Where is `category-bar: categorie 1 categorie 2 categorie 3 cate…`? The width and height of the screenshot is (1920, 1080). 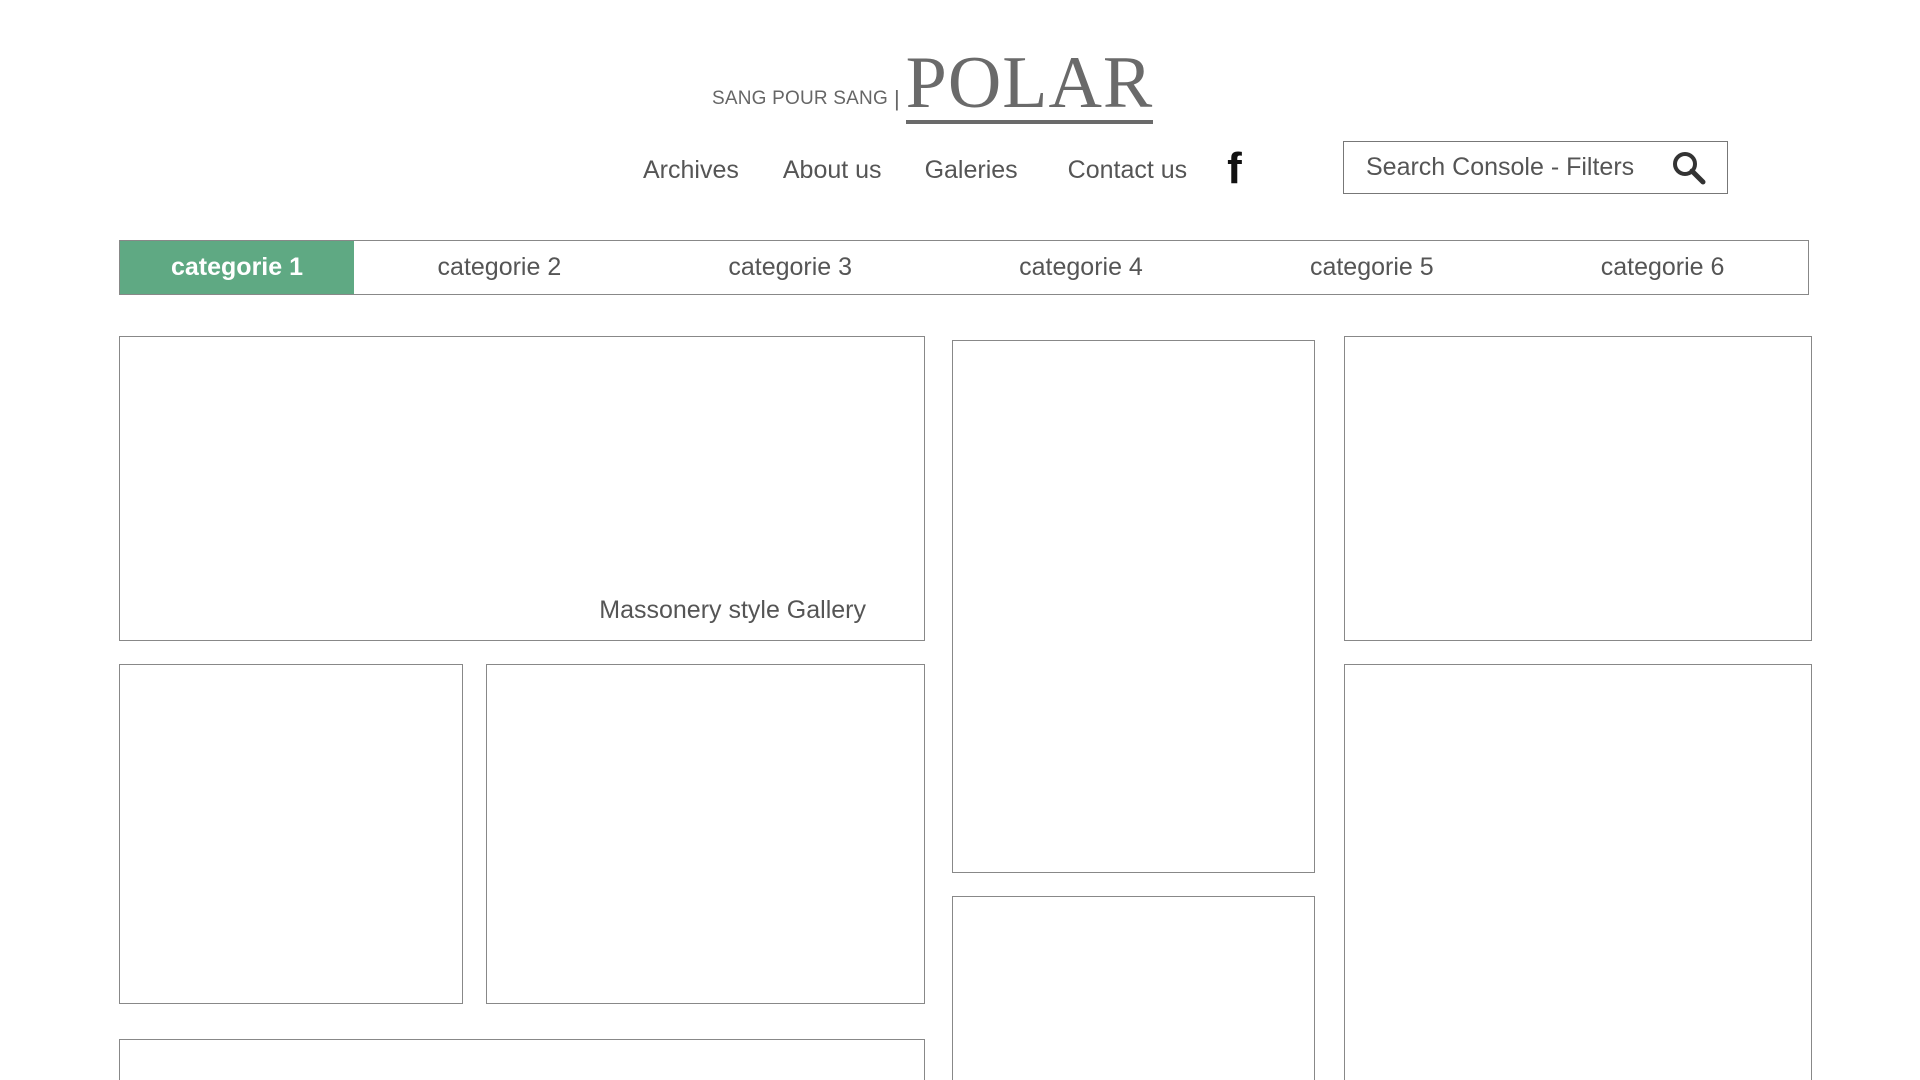 category-bar: categorie 1 categorie 2 categorie 3 cate… is located at coordinates (964, 267).